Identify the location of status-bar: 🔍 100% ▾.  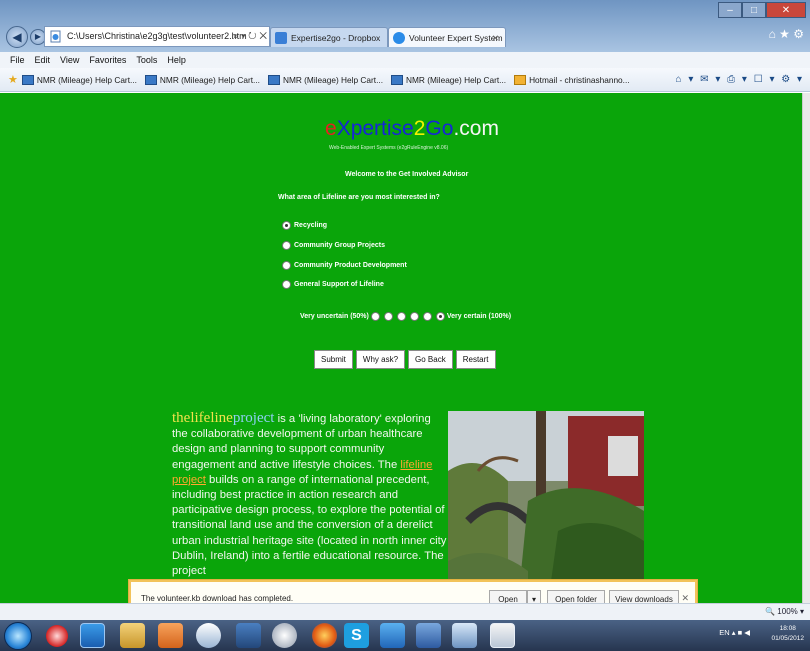
(405, 611).